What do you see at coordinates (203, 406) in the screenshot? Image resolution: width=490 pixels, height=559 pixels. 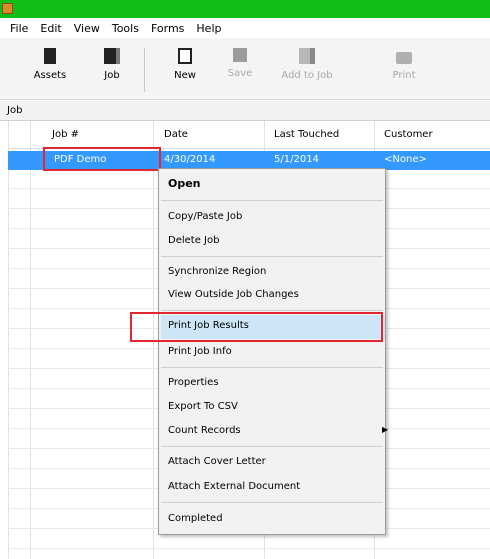 I see `menu-item-export-to-csv: Export To CSV` at bounding box center [203, 406].